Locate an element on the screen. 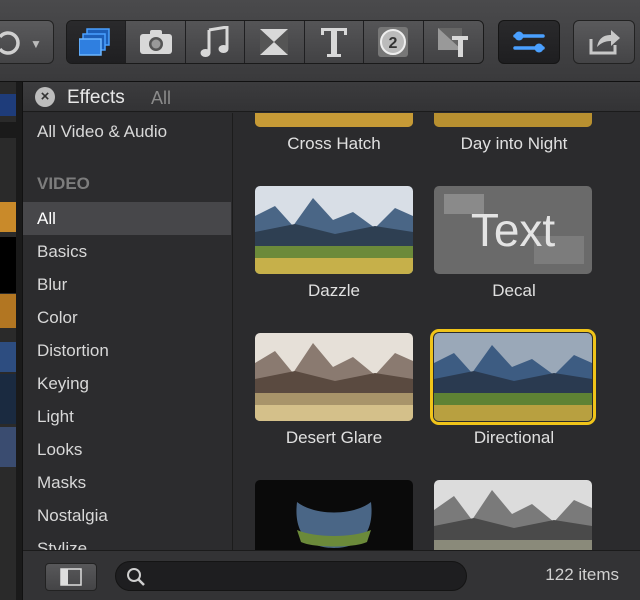  page-title: Effects is located at coordinates (96, 97).